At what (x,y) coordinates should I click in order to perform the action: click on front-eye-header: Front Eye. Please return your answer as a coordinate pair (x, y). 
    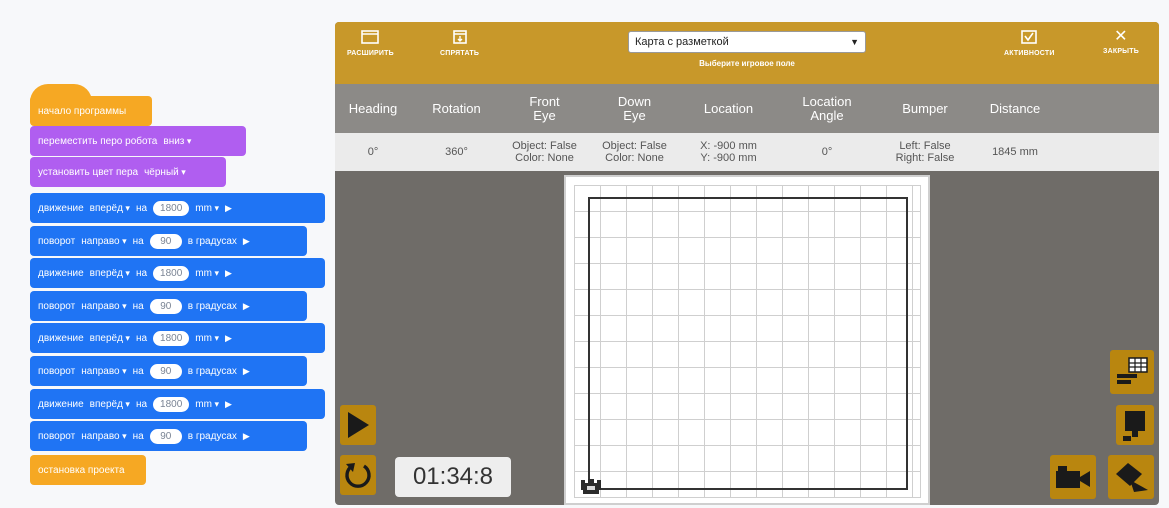
    Looking at the image, I should click on (544, 108).